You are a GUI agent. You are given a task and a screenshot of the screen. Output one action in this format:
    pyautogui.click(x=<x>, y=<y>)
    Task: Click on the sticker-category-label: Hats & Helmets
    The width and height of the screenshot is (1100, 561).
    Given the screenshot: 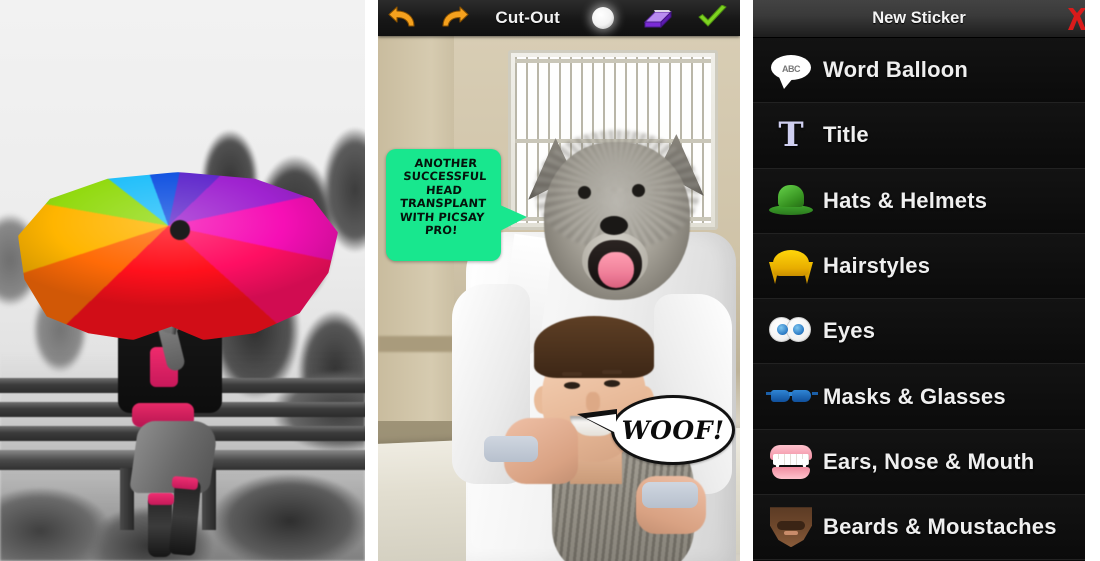 What is the action you would take?
    pyautogui.click(x=905, y=200)
    